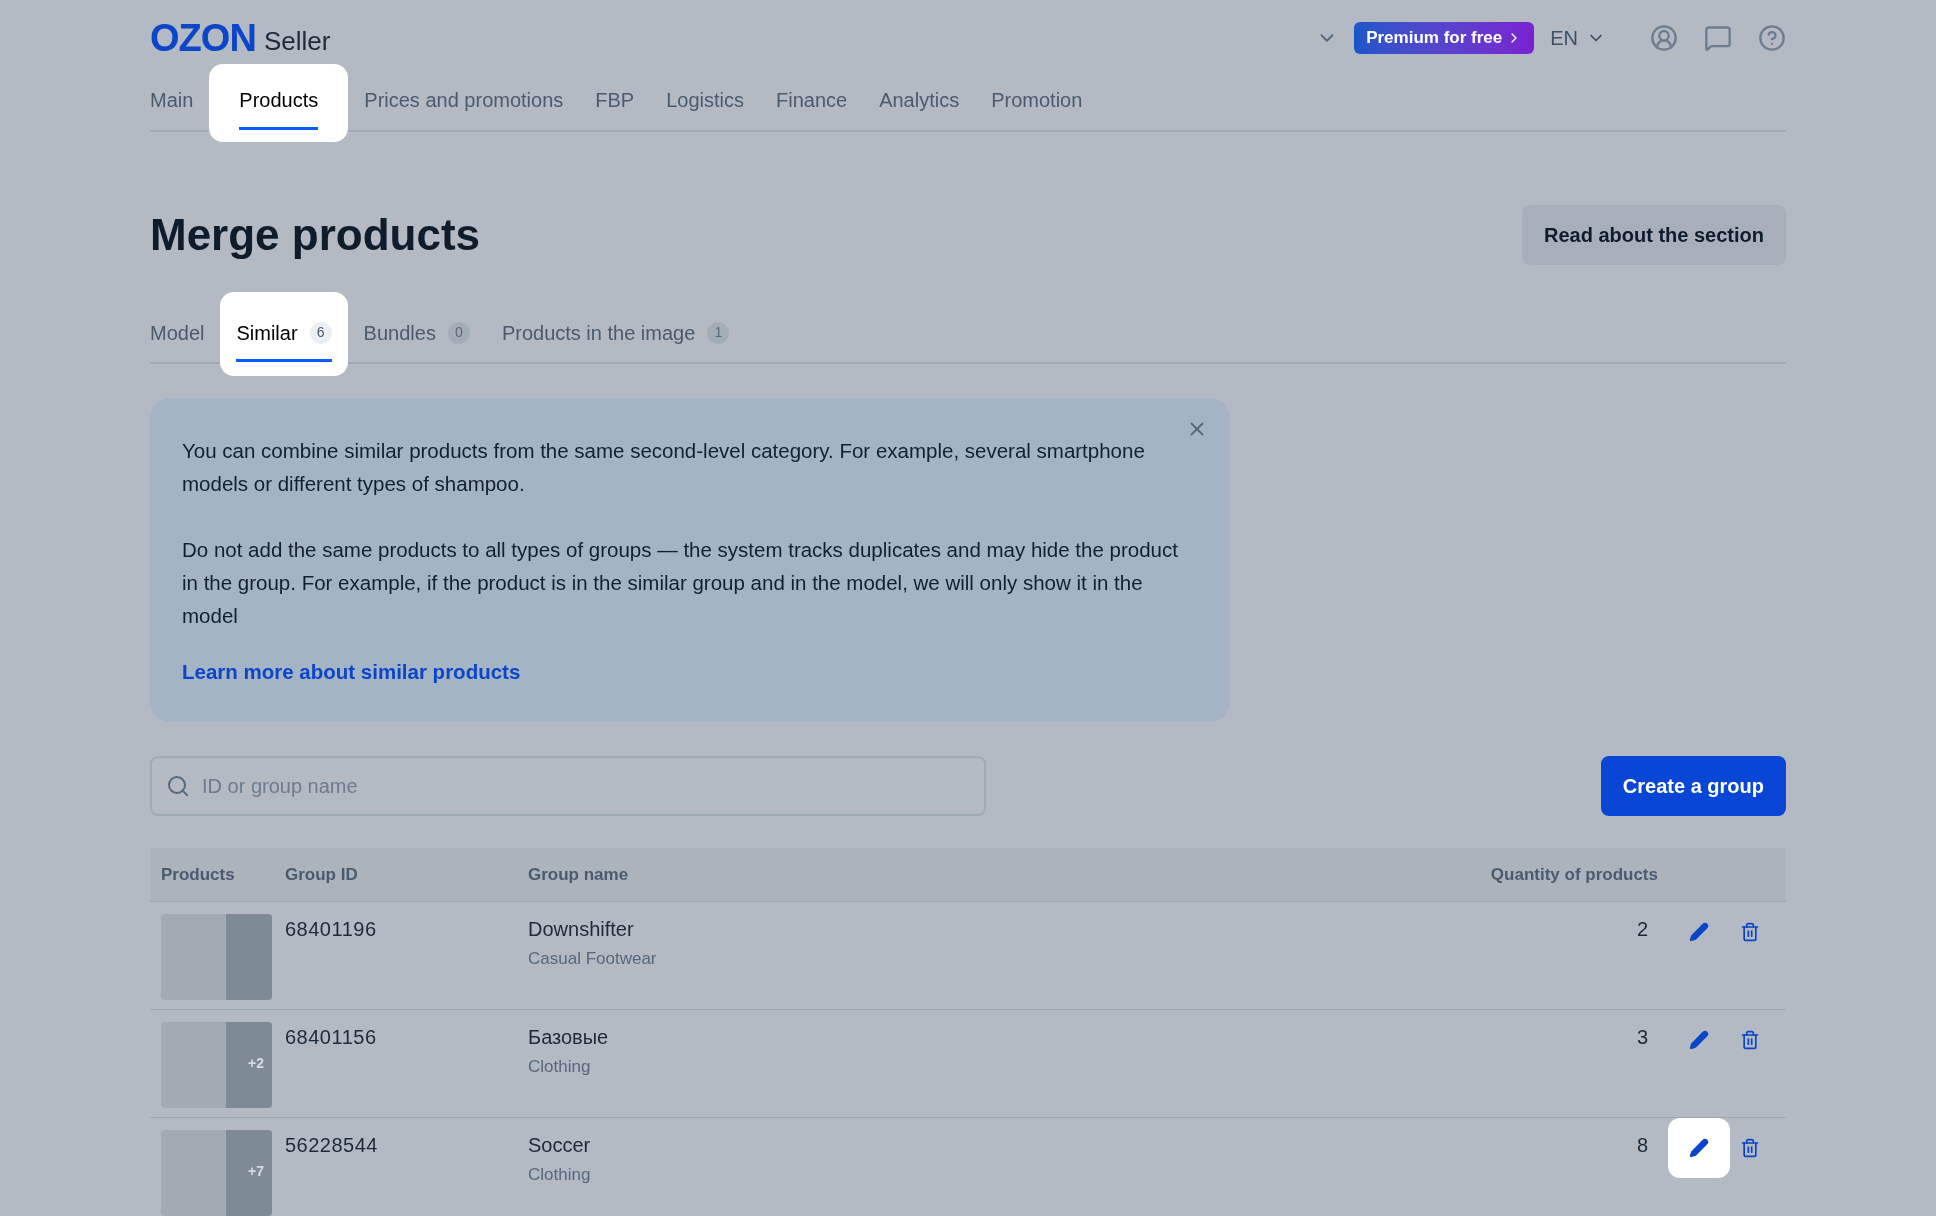 This screenshot has height=1216, width=1936. I want to click on group-id: 56228544, so click(332, 1145).